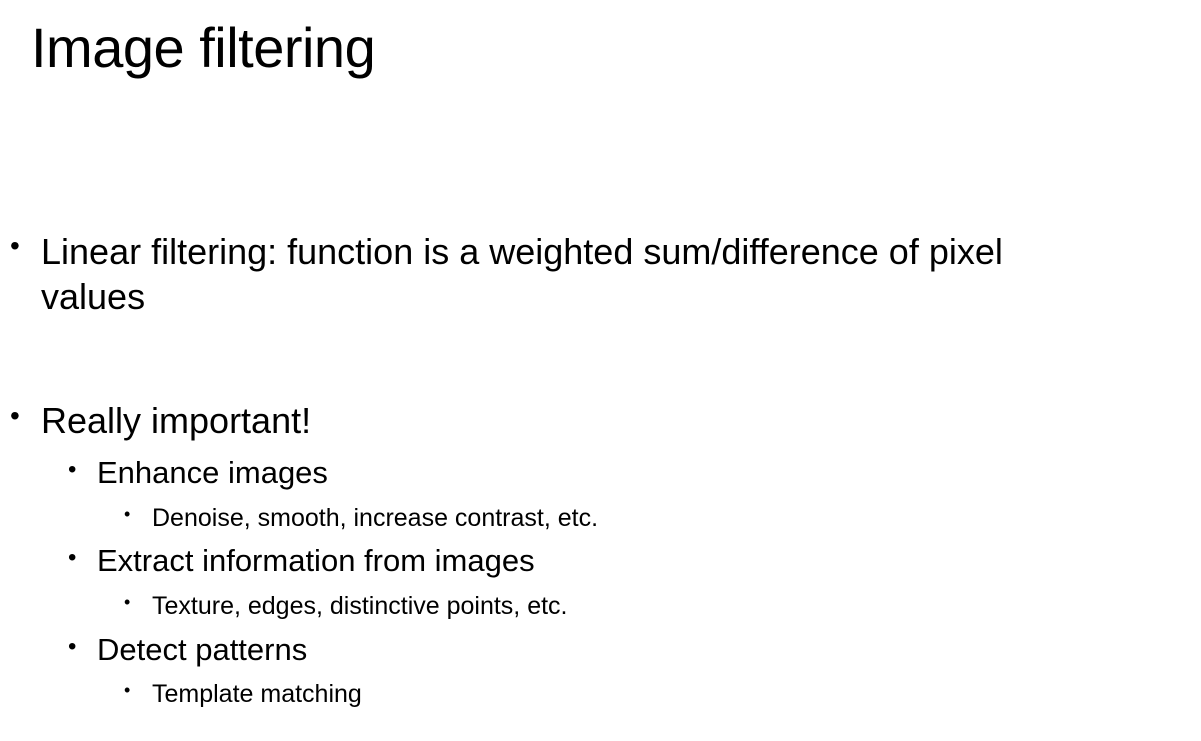 This screenshot has height=741, width=1201. I want to click on subsubbullet-texture: Texture, edges, distinctive points, etc., so click(360, 606).